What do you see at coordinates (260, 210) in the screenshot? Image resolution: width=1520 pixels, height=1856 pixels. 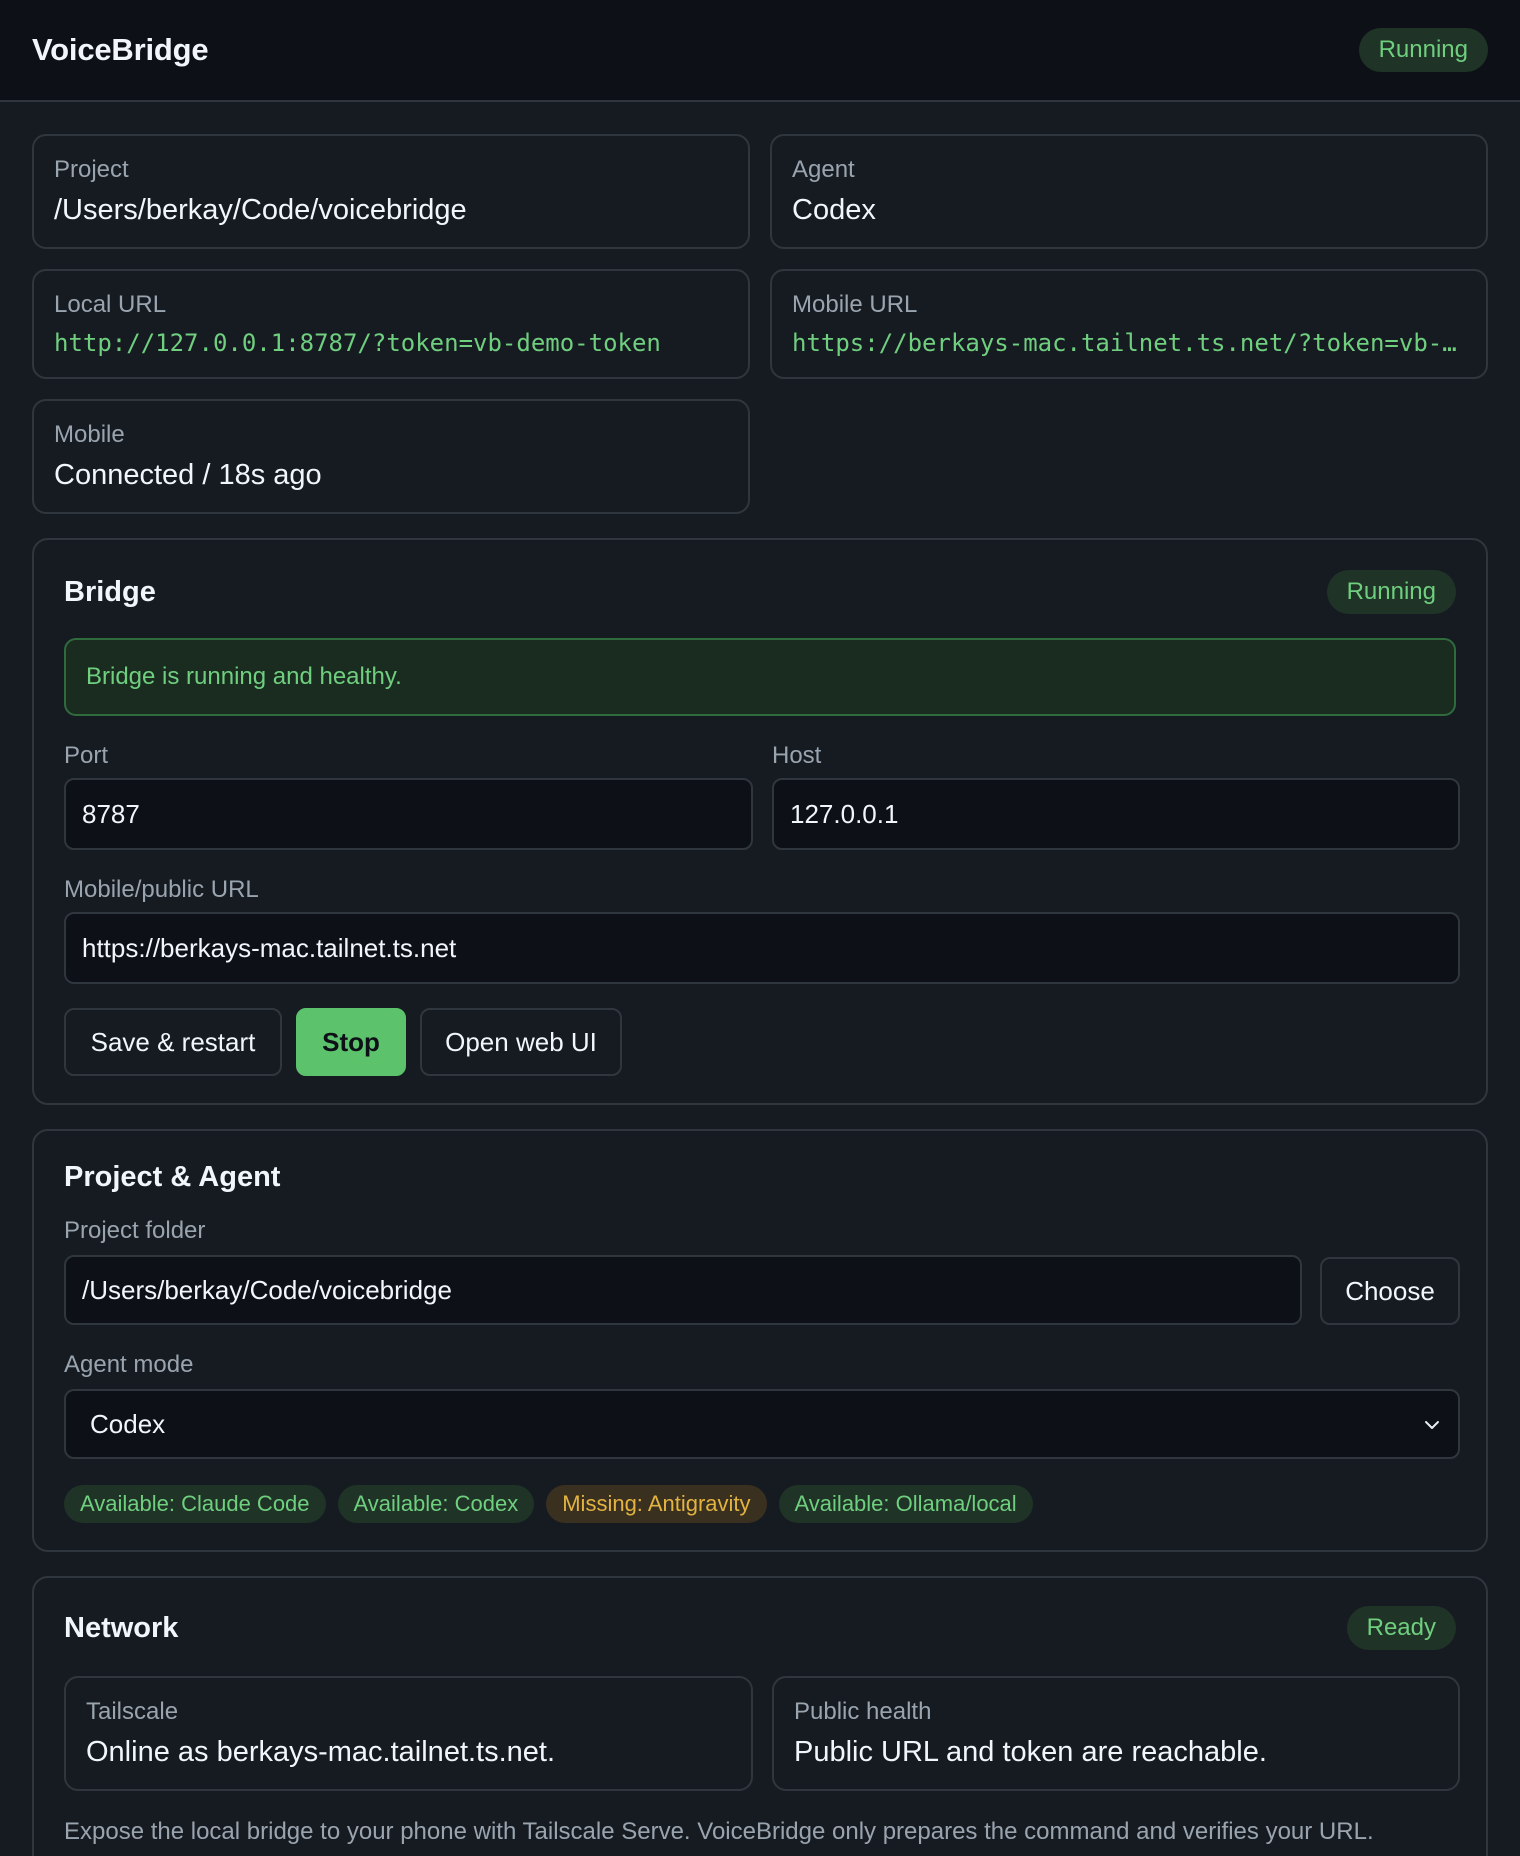 I see `project-summary-value: /Users/berkay/Code/voicebridge` at bounding box center [260, 210].